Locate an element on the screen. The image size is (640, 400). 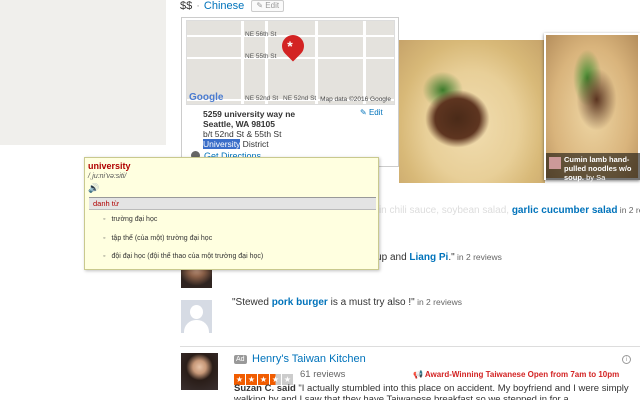
street-label: NE 55th St is located at coordinates (261, 56).